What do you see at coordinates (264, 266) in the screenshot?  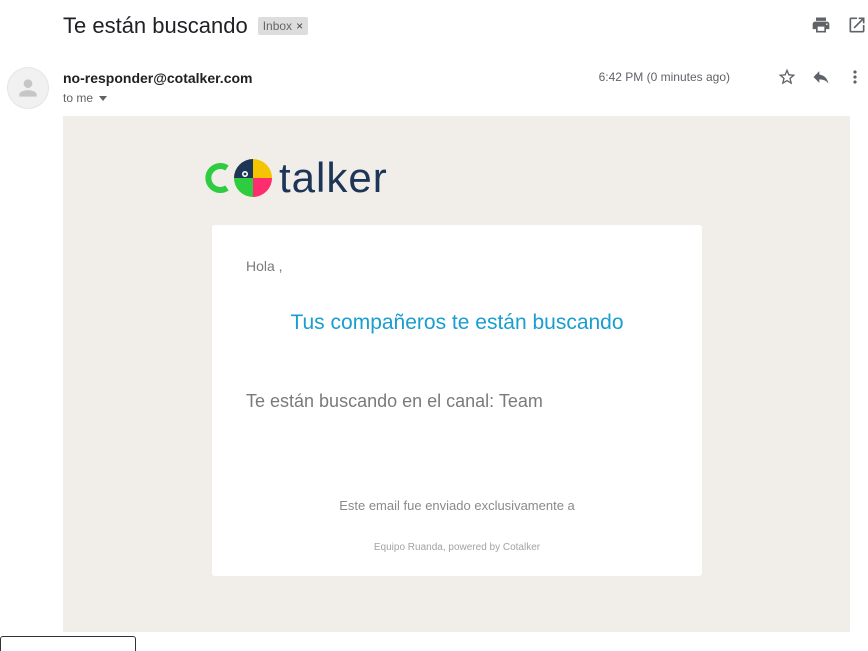 I see `greeting-text: Hola ,` at bounding box center [264, 266].